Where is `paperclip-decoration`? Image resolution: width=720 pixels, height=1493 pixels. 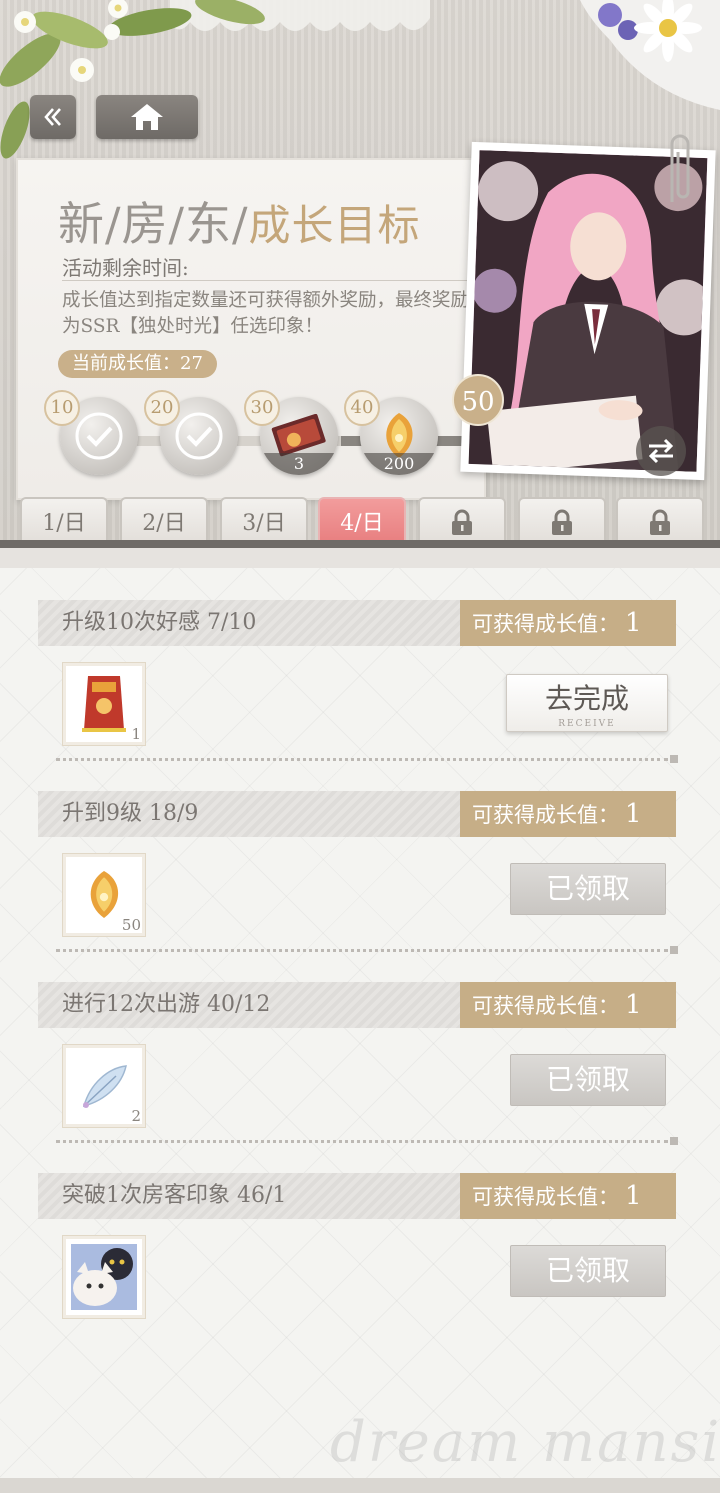
paperclip-decoration is located at coordinates (680, 168).